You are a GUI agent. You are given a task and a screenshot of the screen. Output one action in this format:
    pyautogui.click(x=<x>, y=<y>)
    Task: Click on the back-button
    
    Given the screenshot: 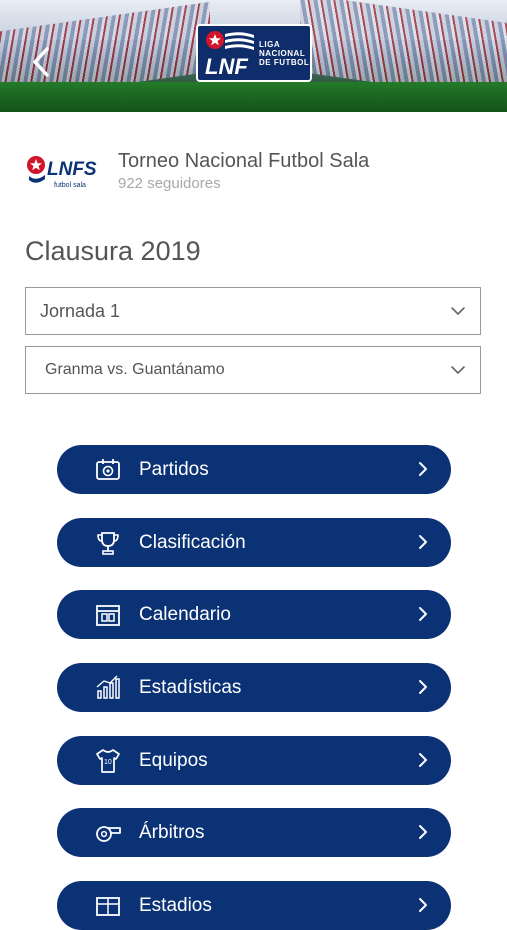 What is the action you would take?
    pyautogui.click(x=41, y=62)
    